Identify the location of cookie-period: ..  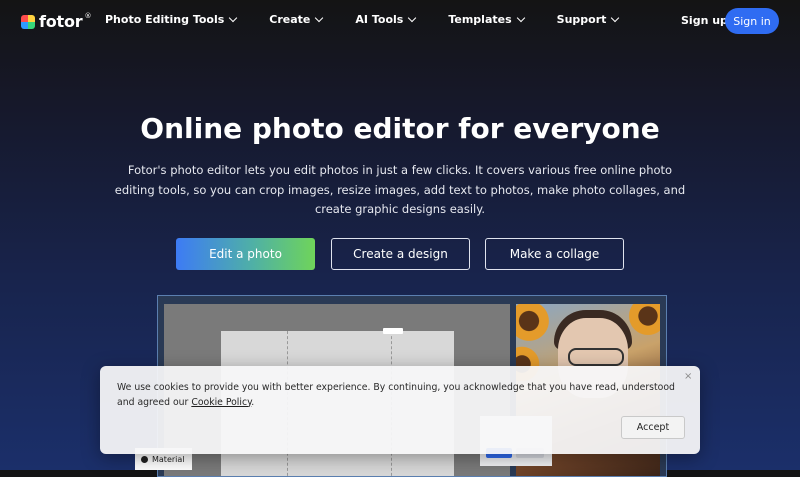
(253, 402).